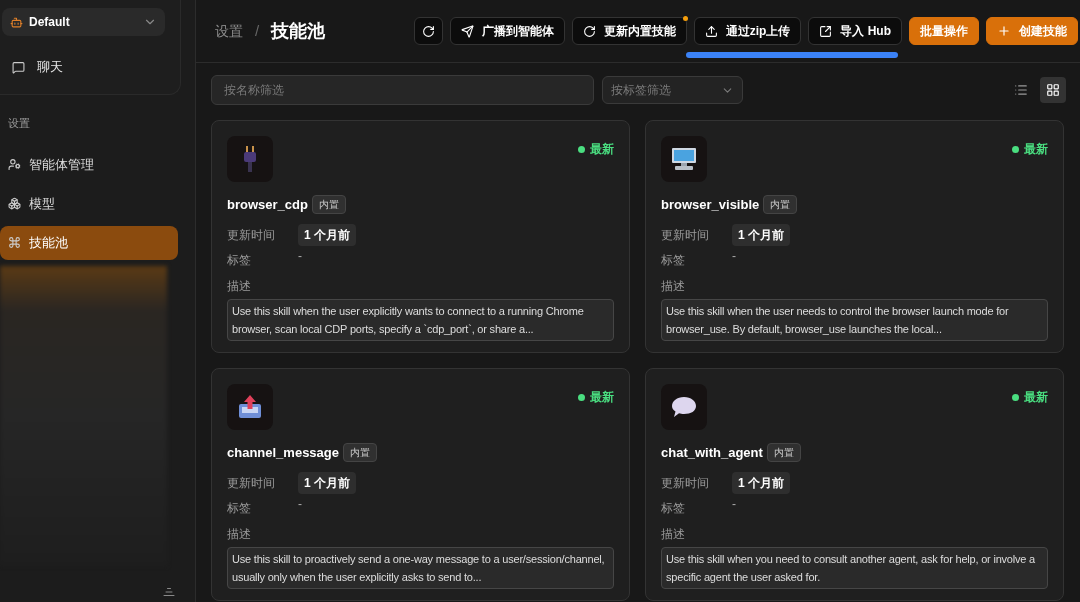  What do you see at coordinates (507, 31) in the screenshot?
I see `toolbar-button: 广播到智能体` at bounding box center [507, 31].